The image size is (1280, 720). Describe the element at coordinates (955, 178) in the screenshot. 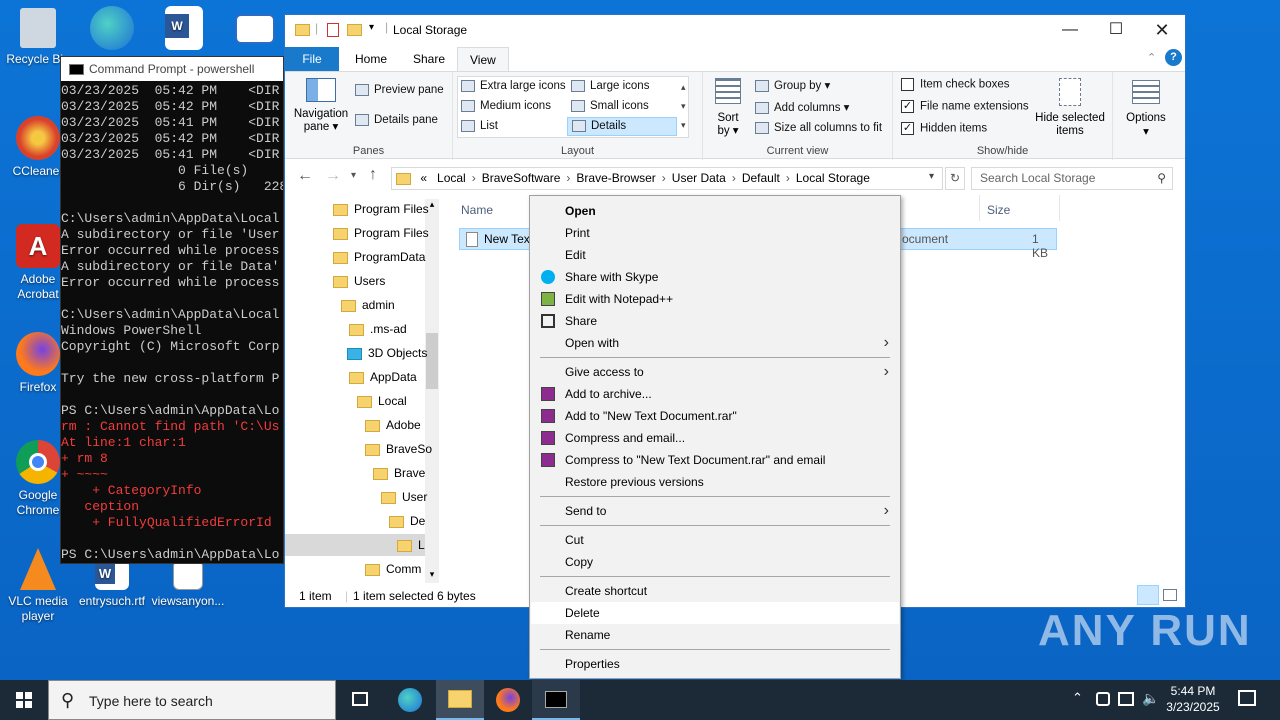

I see `refresh-icon: ↻` at that location.